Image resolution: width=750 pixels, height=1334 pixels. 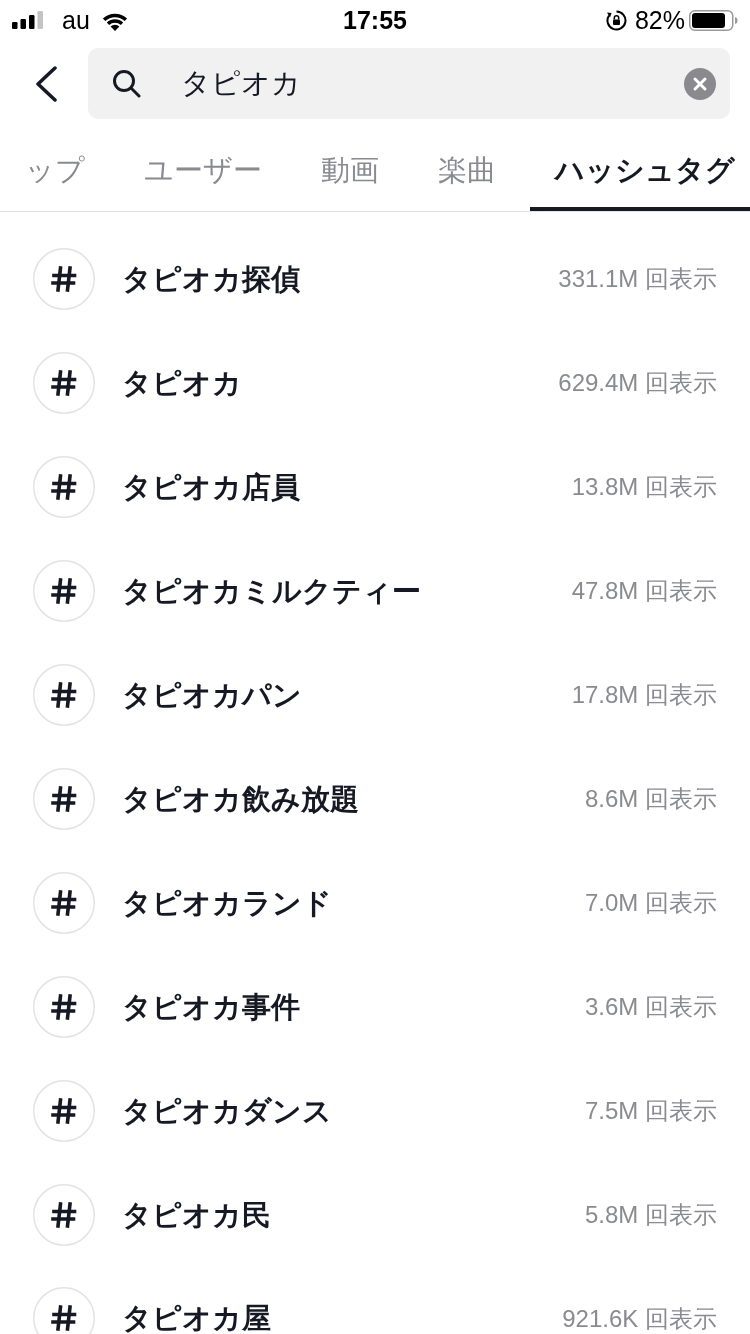 What do you see at coordinates (375, 1007) in the screenshot?
I see `hashtag-row: タピオカ事件 3.6M 回表示` at bounding box center [375, 1007].